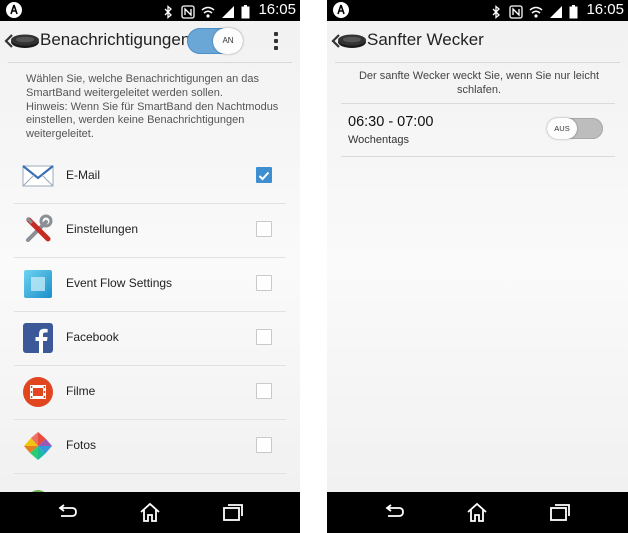  What do you see at coordinates (38, 176) in the screenshot?
I see `email-icon` at bounding box center [38, 176].